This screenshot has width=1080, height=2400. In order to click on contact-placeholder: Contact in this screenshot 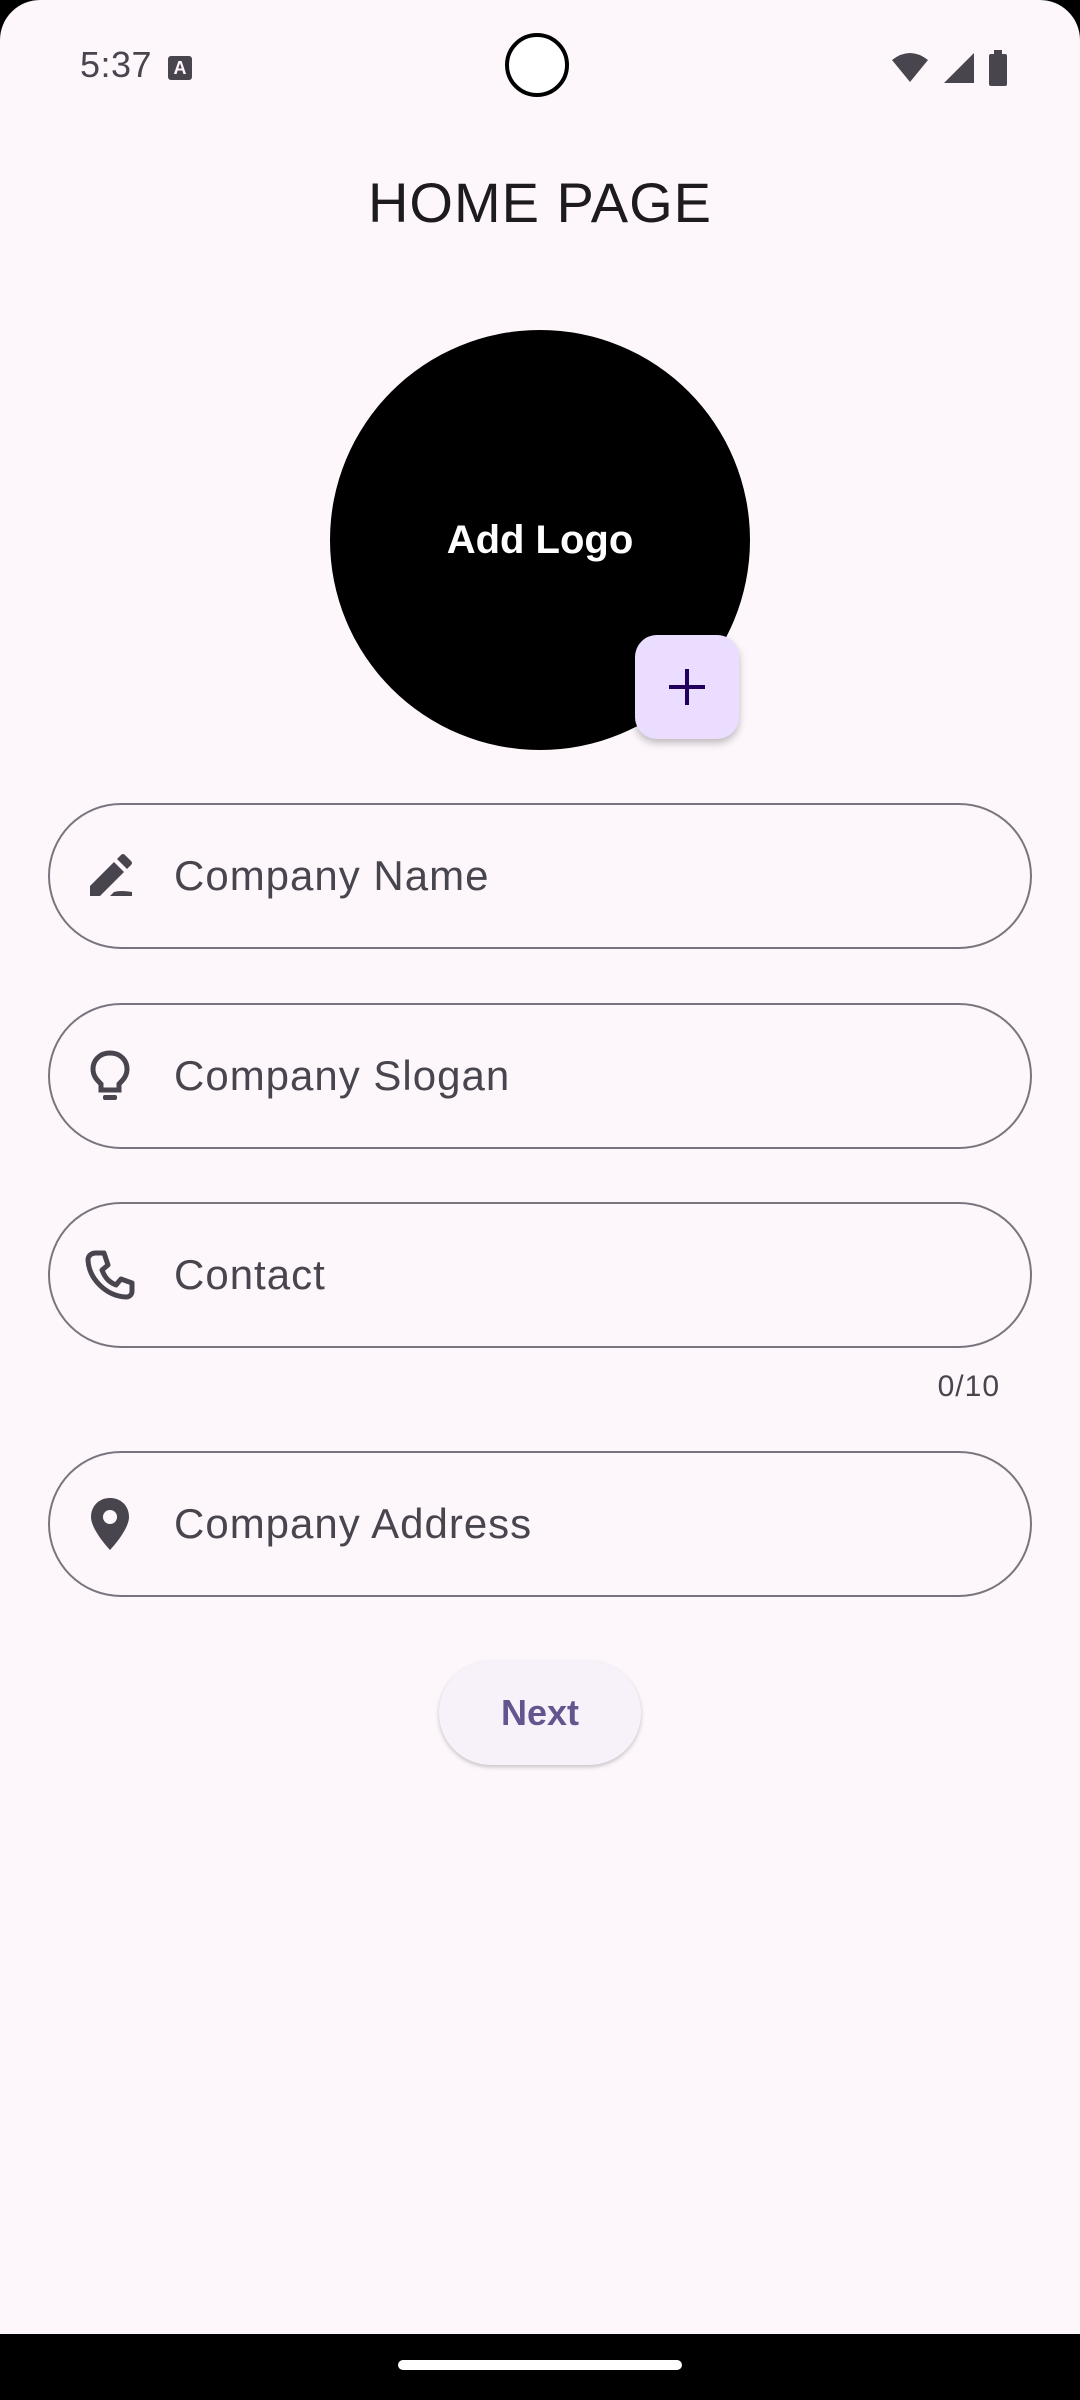, I will do `click(250, 1274)`.